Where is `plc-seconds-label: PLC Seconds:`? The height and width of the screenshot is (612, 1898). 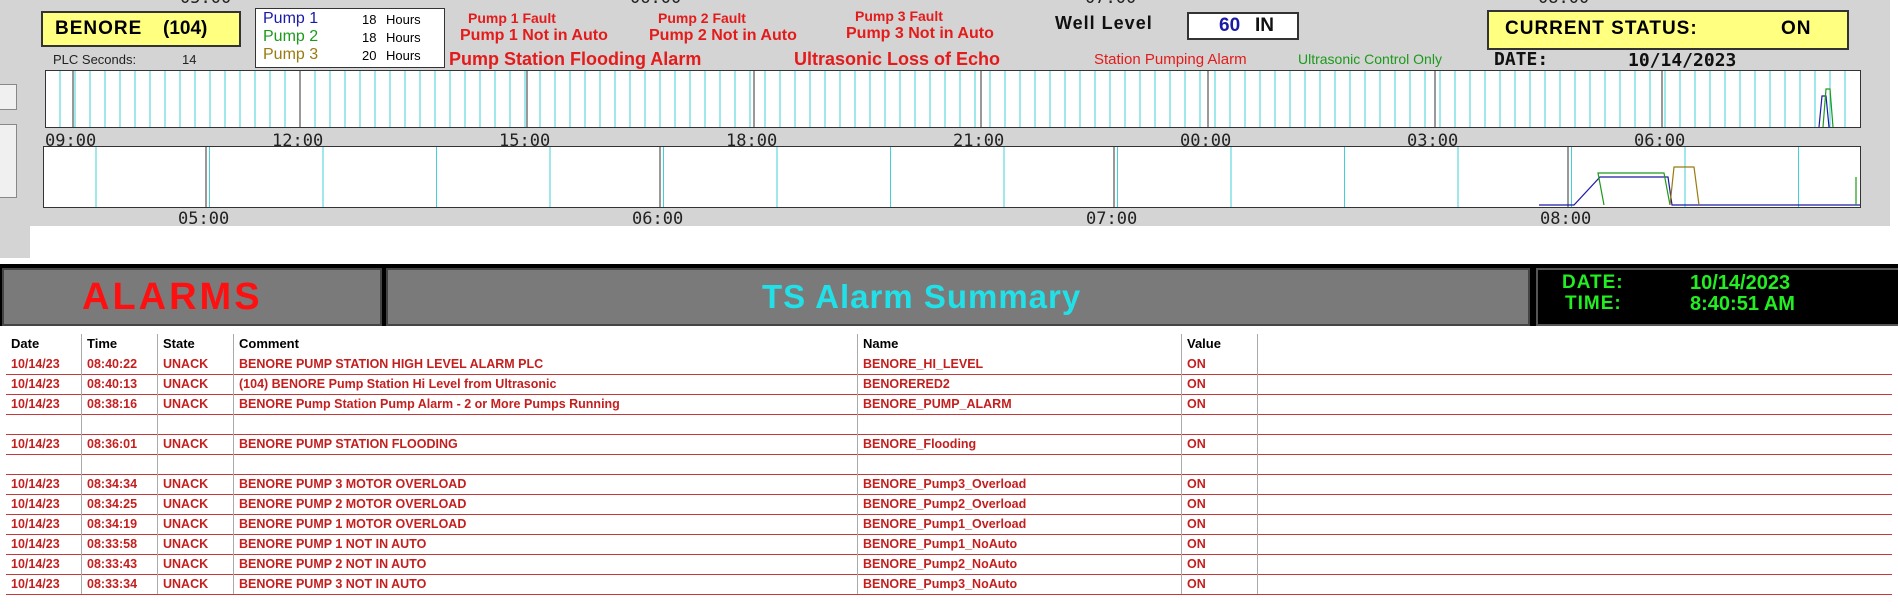 plc-seconds-label: PLC Seconds: is located at coordinates (95, 59).